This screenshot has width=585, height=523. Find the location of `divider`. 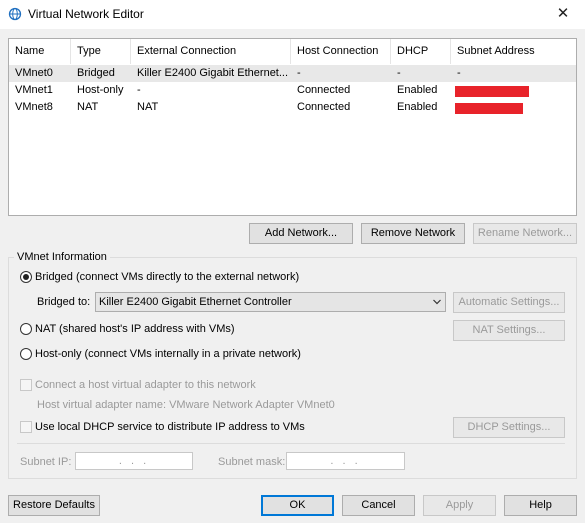

divider is located at coordinates (291, 443).